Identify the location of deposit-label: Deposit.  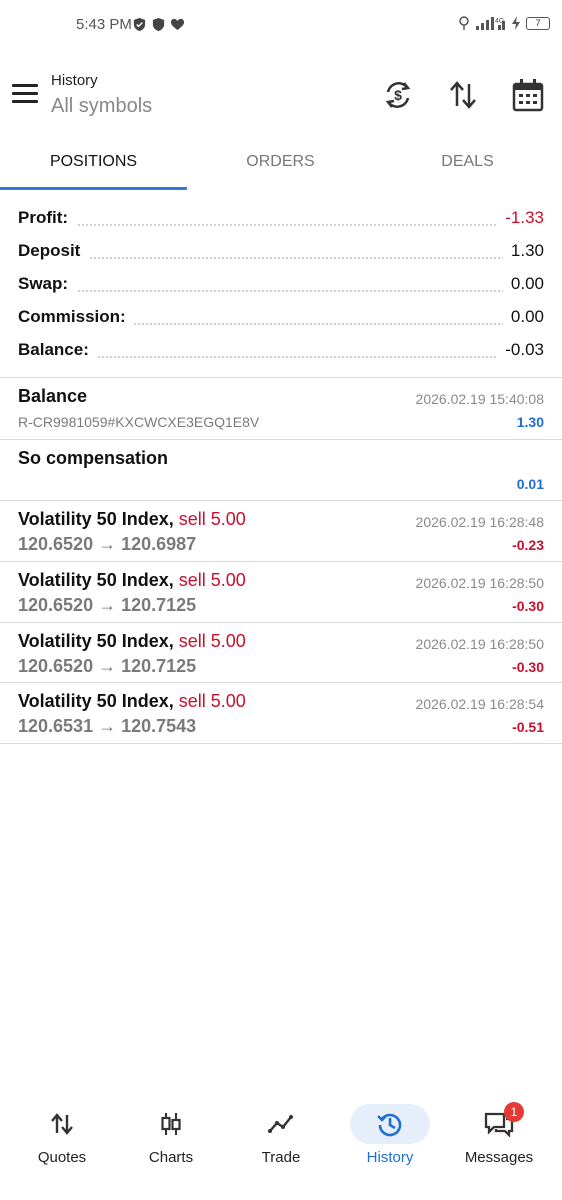
(53, 251).